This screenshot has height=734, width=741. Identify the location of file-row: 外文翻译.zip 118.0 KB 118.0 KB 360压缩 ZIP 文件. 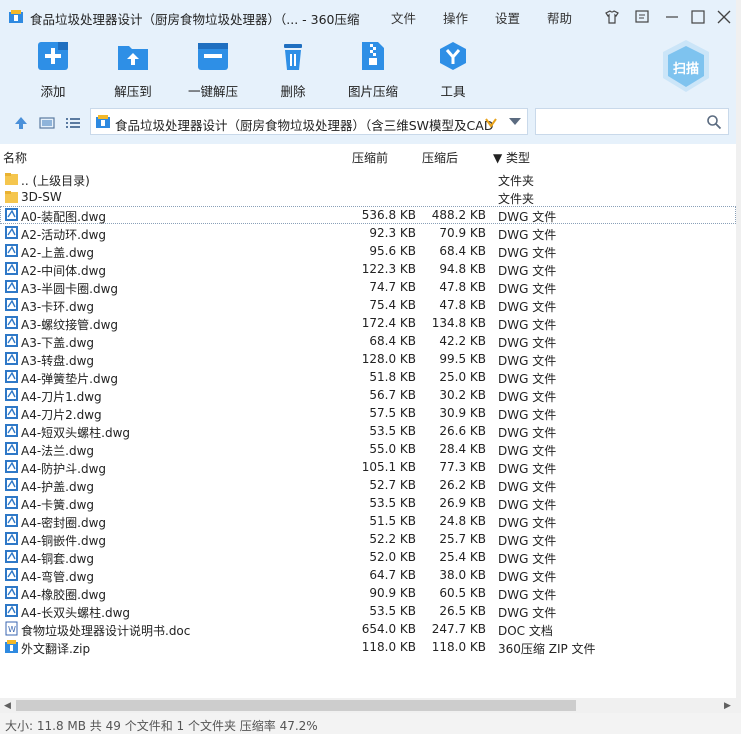
(368, 647).